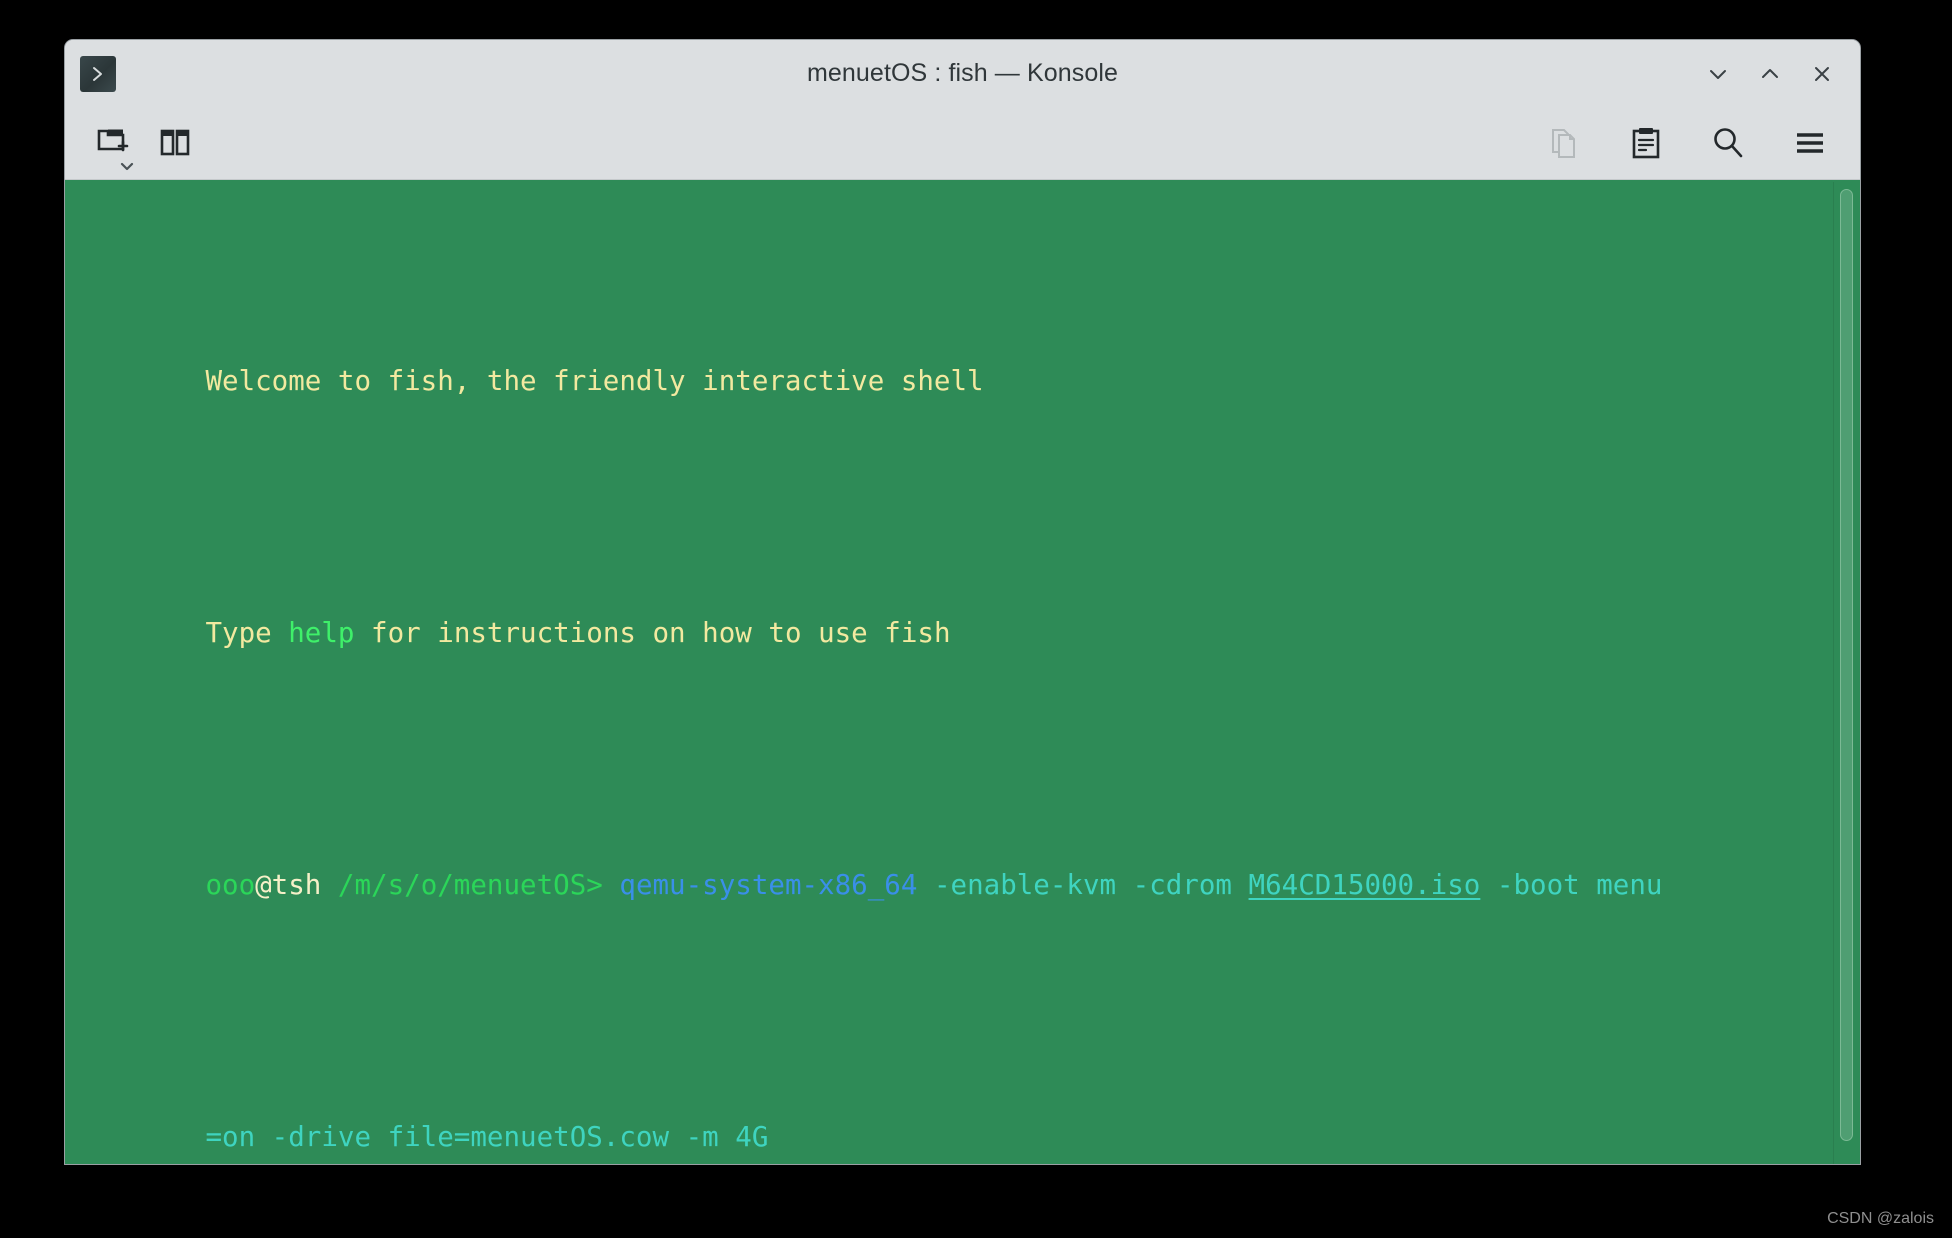 This screenshot has width=1952, height=1238. Describe the element at coordinates (962, 143) in the screenshot. I see `main-toolbar` at that location.